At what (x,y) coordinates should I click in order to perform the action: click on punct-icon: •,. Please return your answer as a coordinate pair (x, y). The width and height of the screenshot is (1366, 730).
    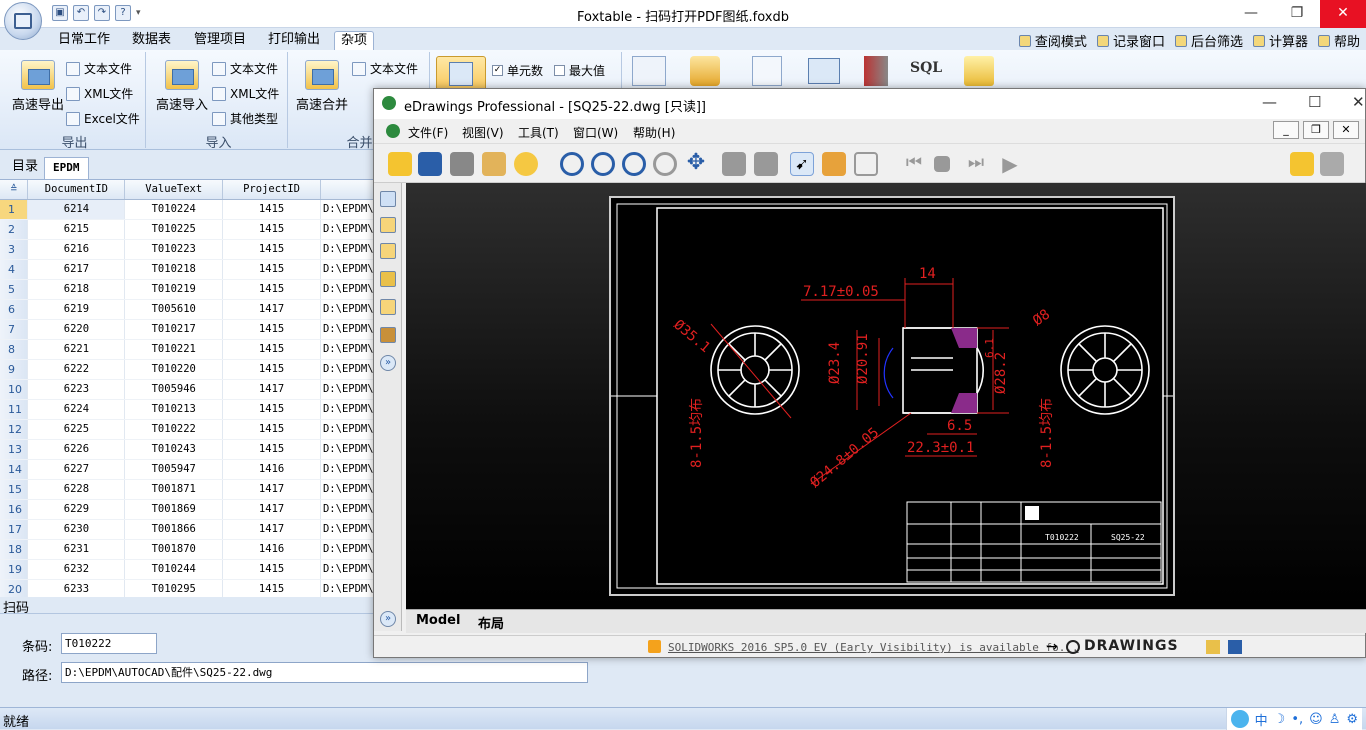
    Looking at the image, I should click on (1297, 719).